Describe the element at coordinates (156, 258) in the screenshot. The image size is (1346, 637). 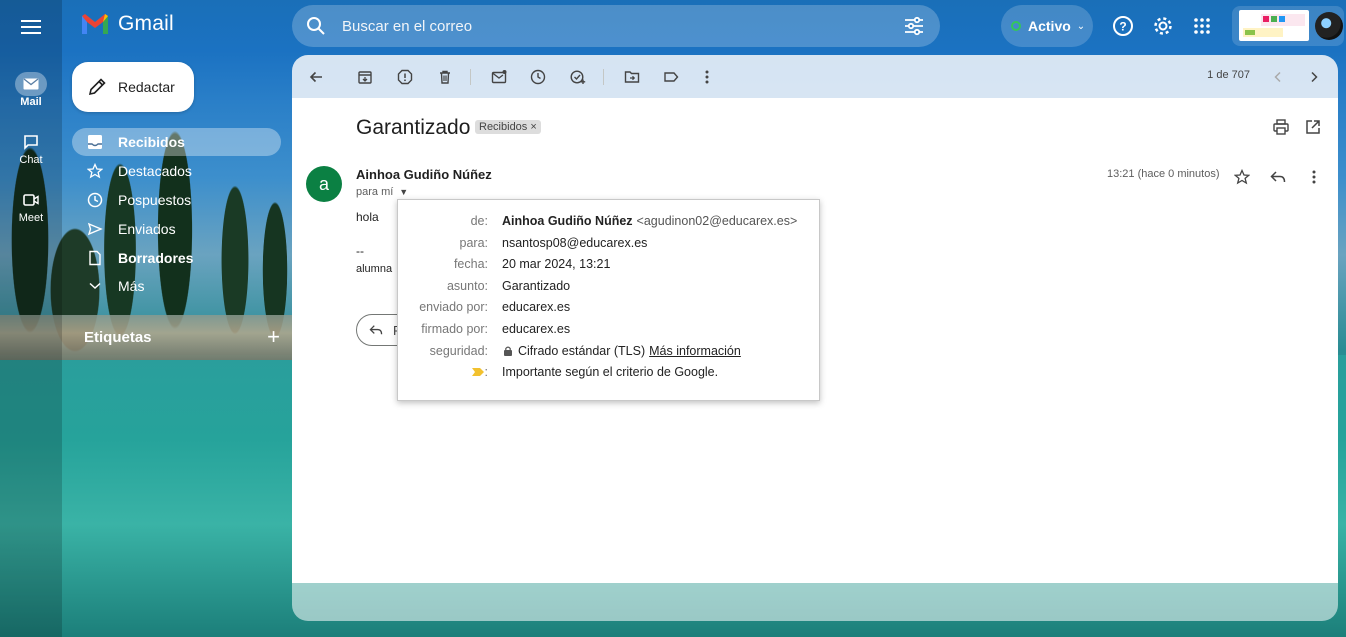
I see `sidebar-item-label: Borradores` at that location.